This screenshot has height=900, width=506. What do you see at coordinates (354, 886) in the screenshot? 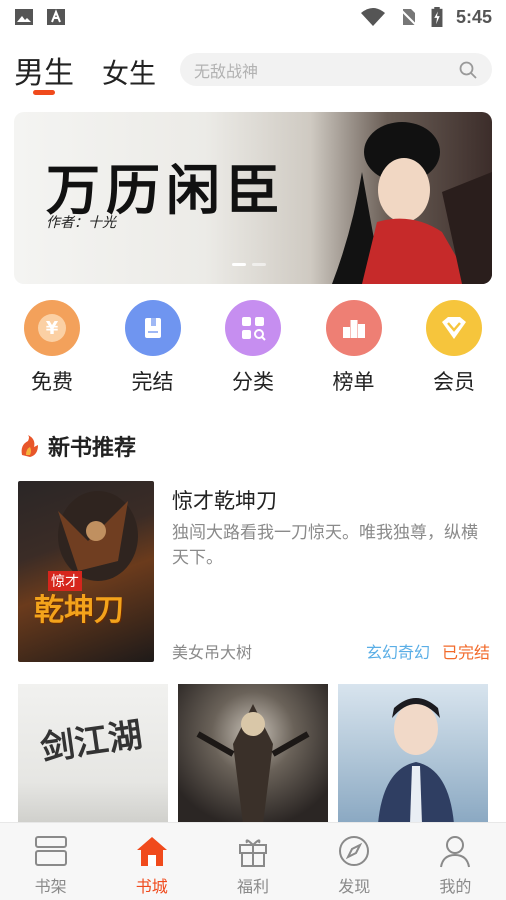
I see `nav-label: 发现` at bounding box center [354, 886].